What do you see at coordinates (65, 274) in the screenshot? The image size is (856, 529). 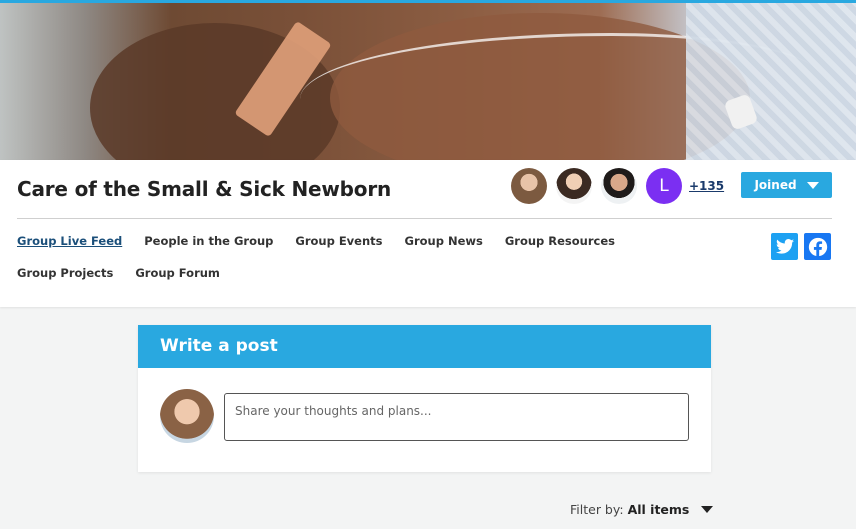 I see `tab-group-projects: Group Projects` at bounding box center [65, 274].